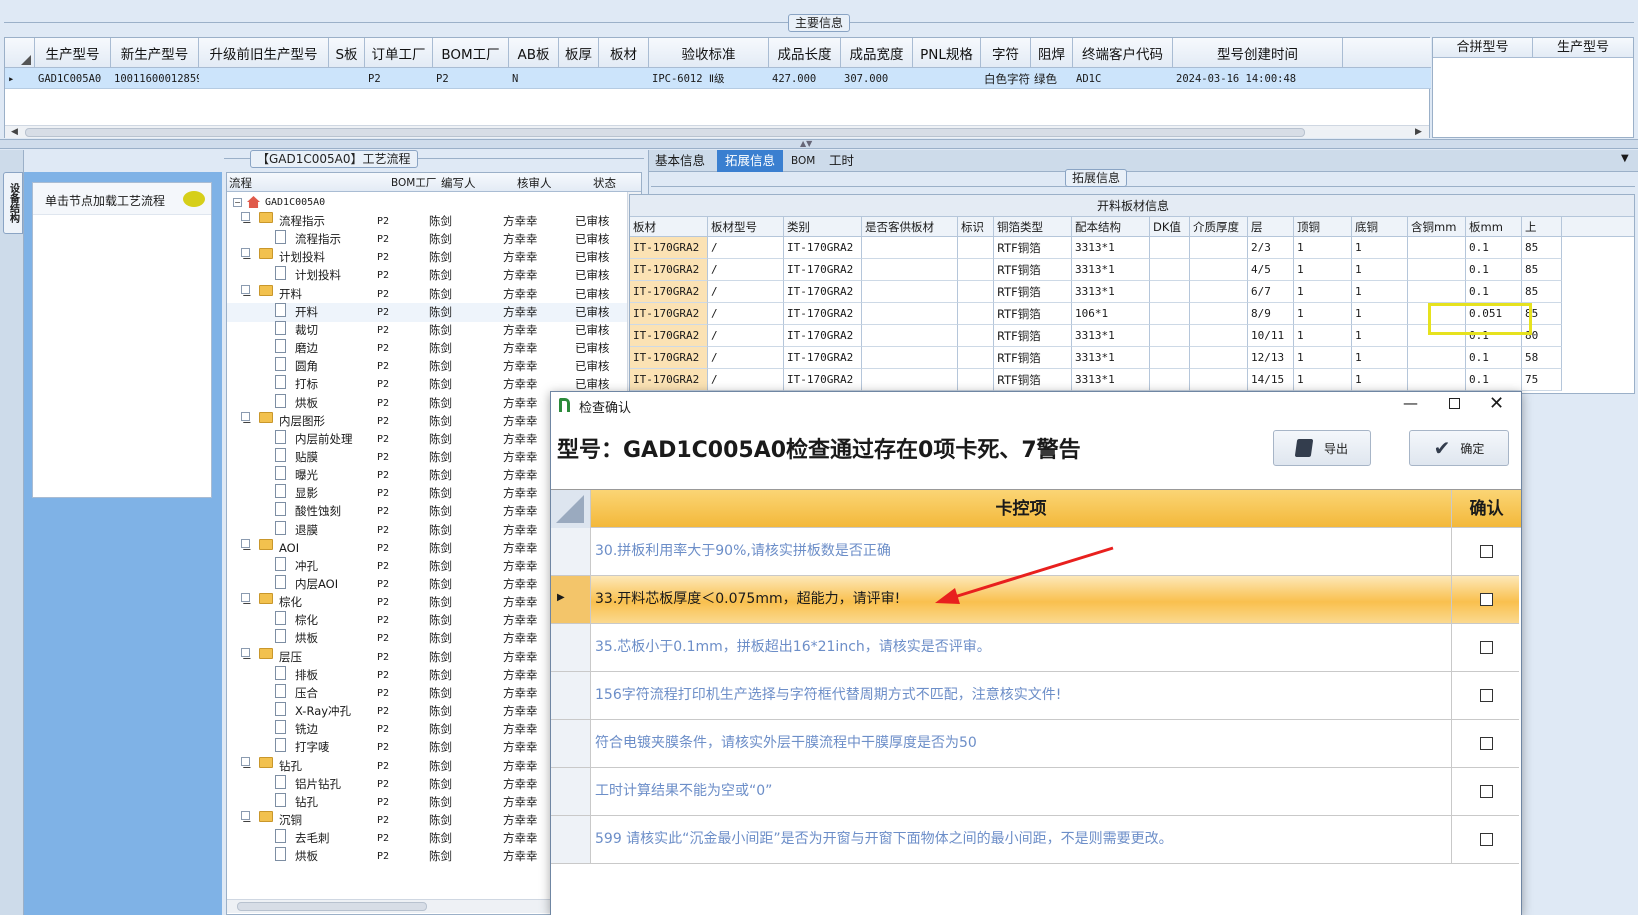 Image resolution: width=1638 pixels, height=915 pixels. What do you see at coordinates (332, 906) in the screenshot?
I see `process-hscroll-thumb` at bounding box center [332, 906].